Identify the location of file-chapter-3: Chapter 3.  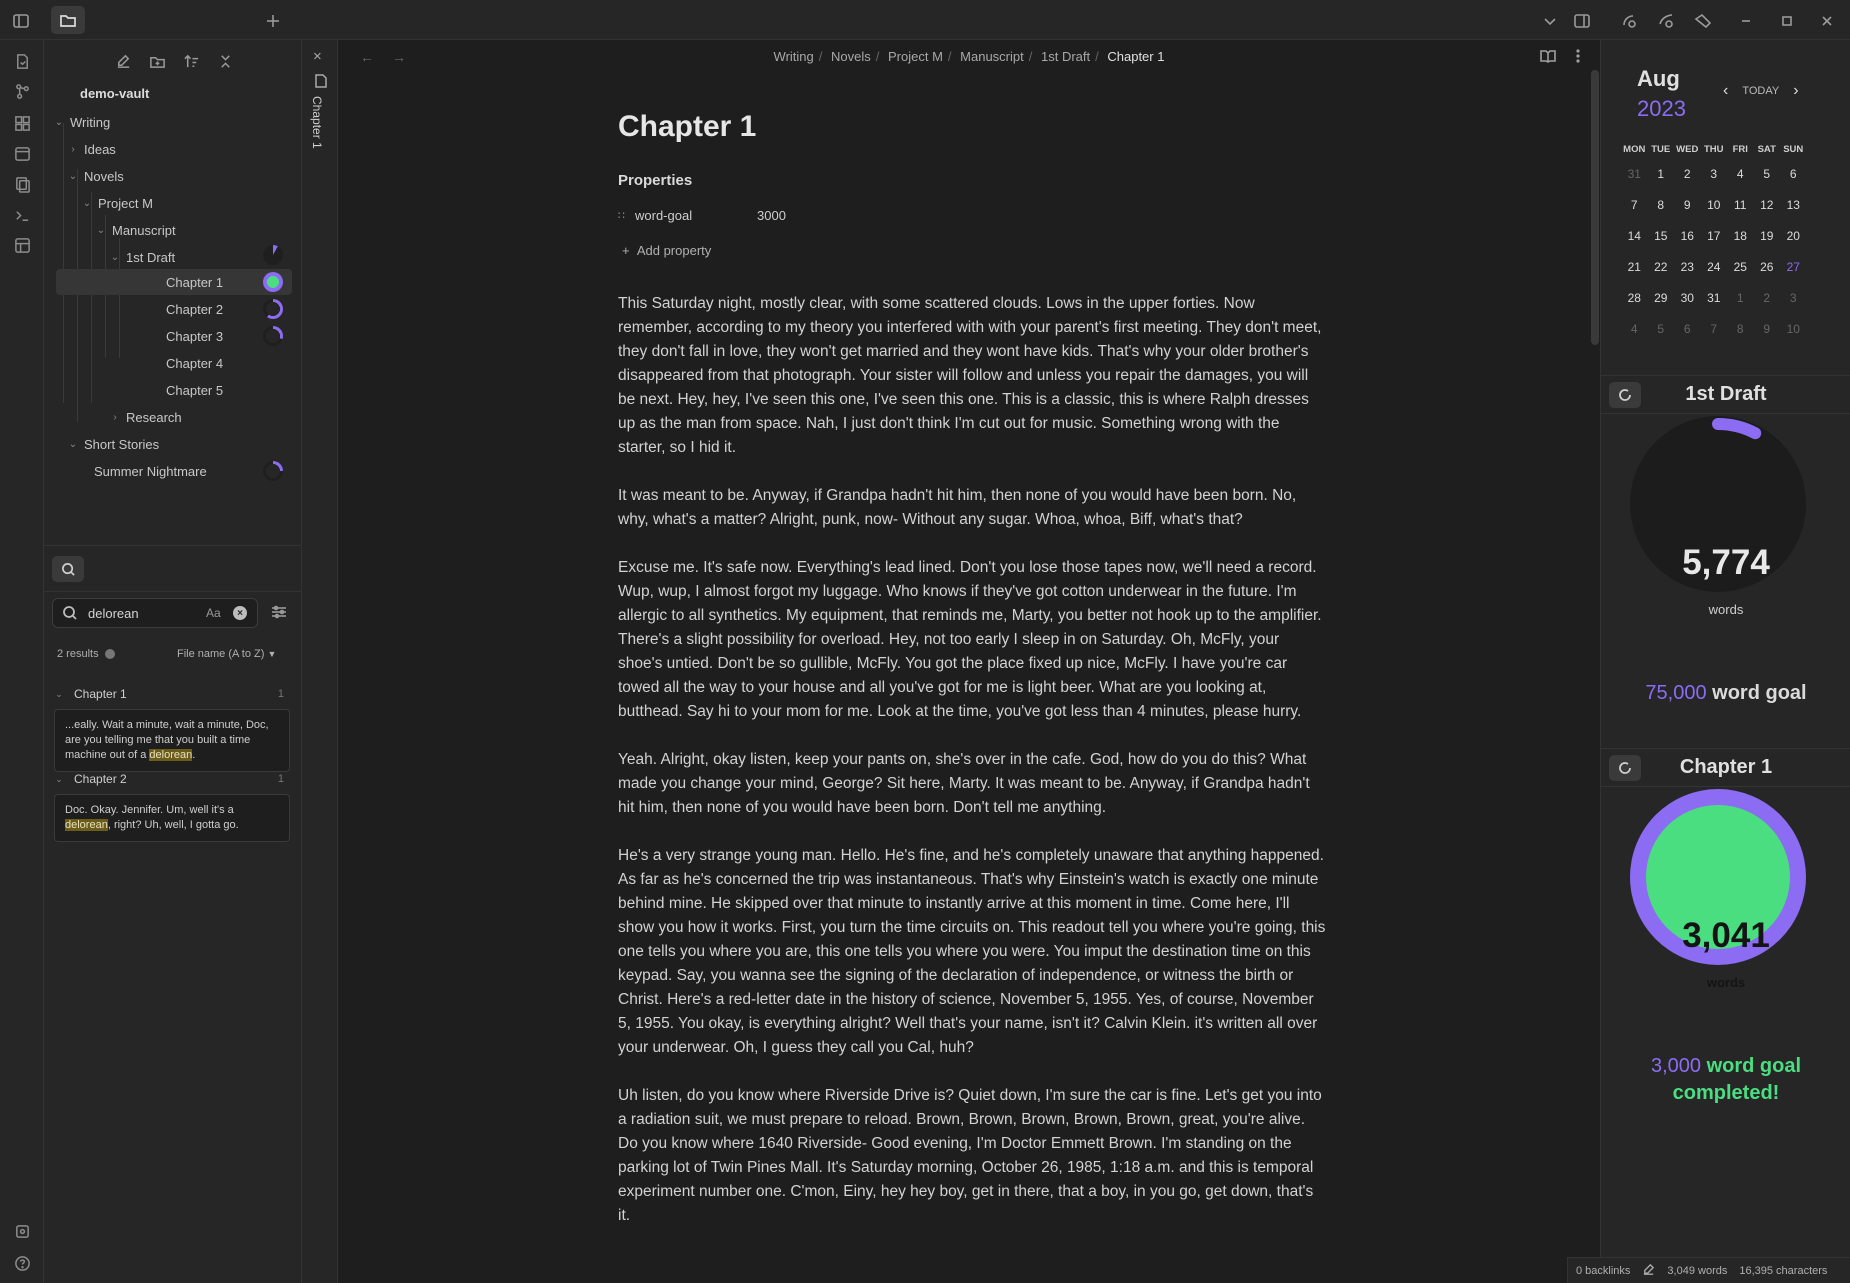
(194, 336).